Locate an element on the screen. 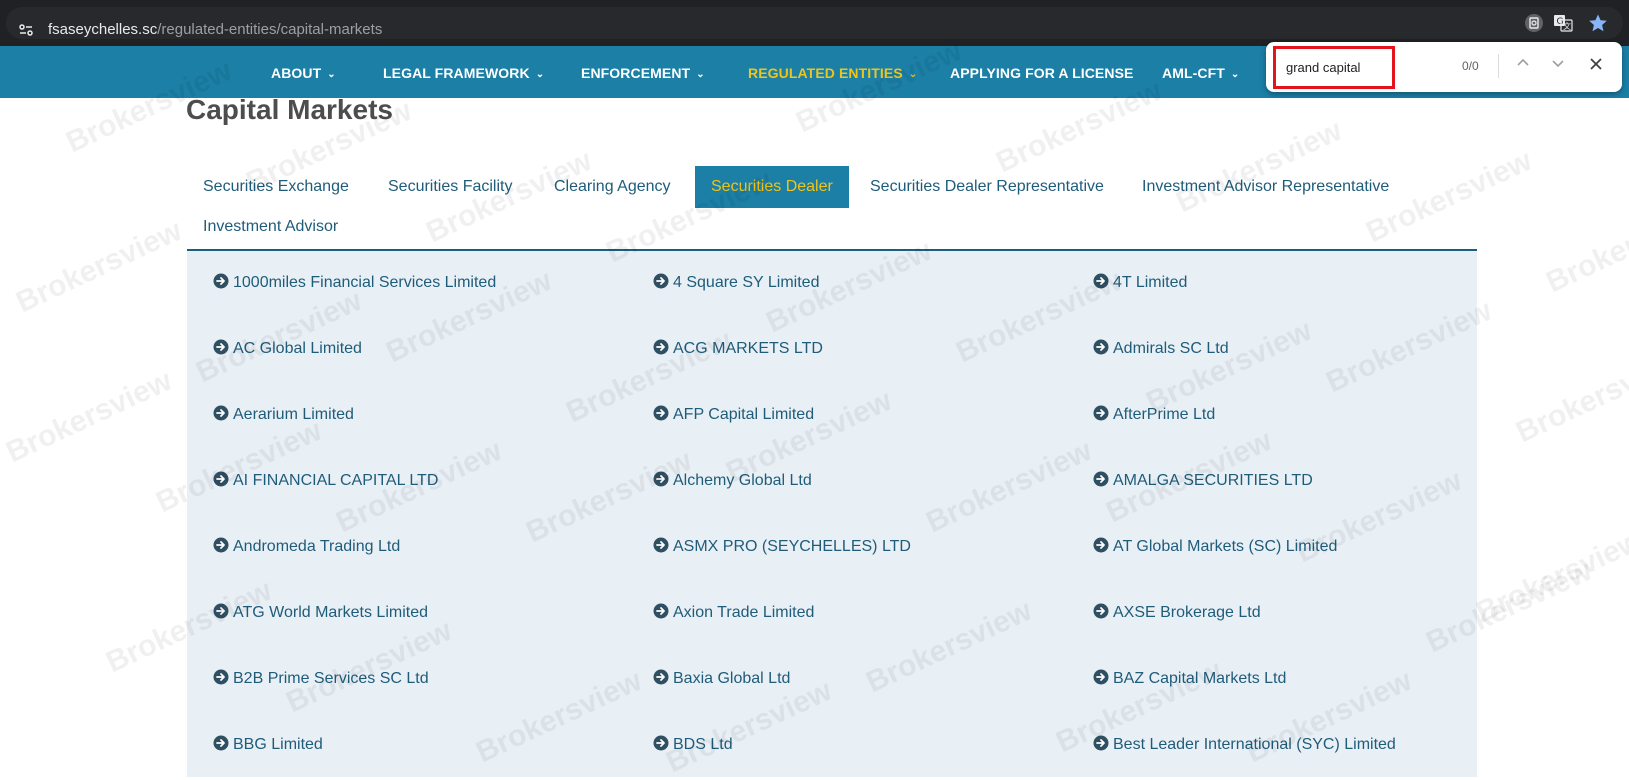  chevron-down-icon is located at coordinates (1558, 64).